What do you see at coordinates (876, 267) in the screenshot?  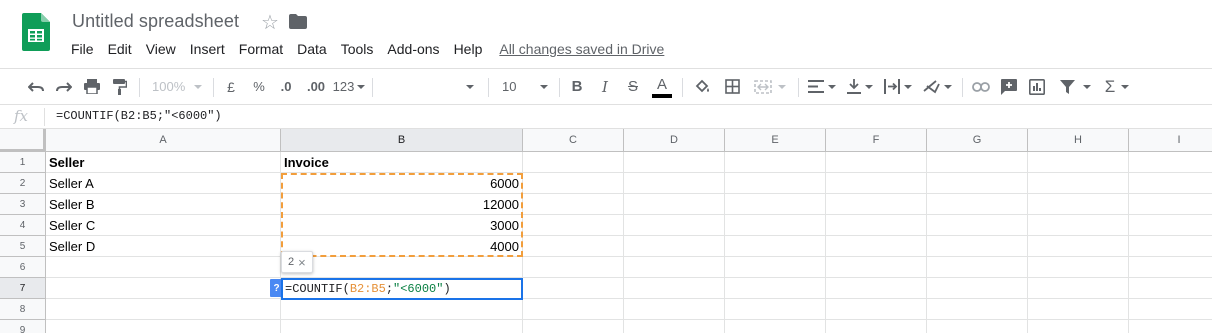 I see `cell-f6` at bounding box center [876, 267].